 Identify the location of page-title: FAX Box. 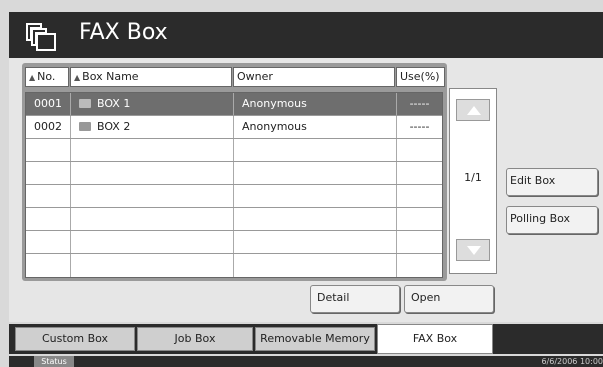
(123, 32).